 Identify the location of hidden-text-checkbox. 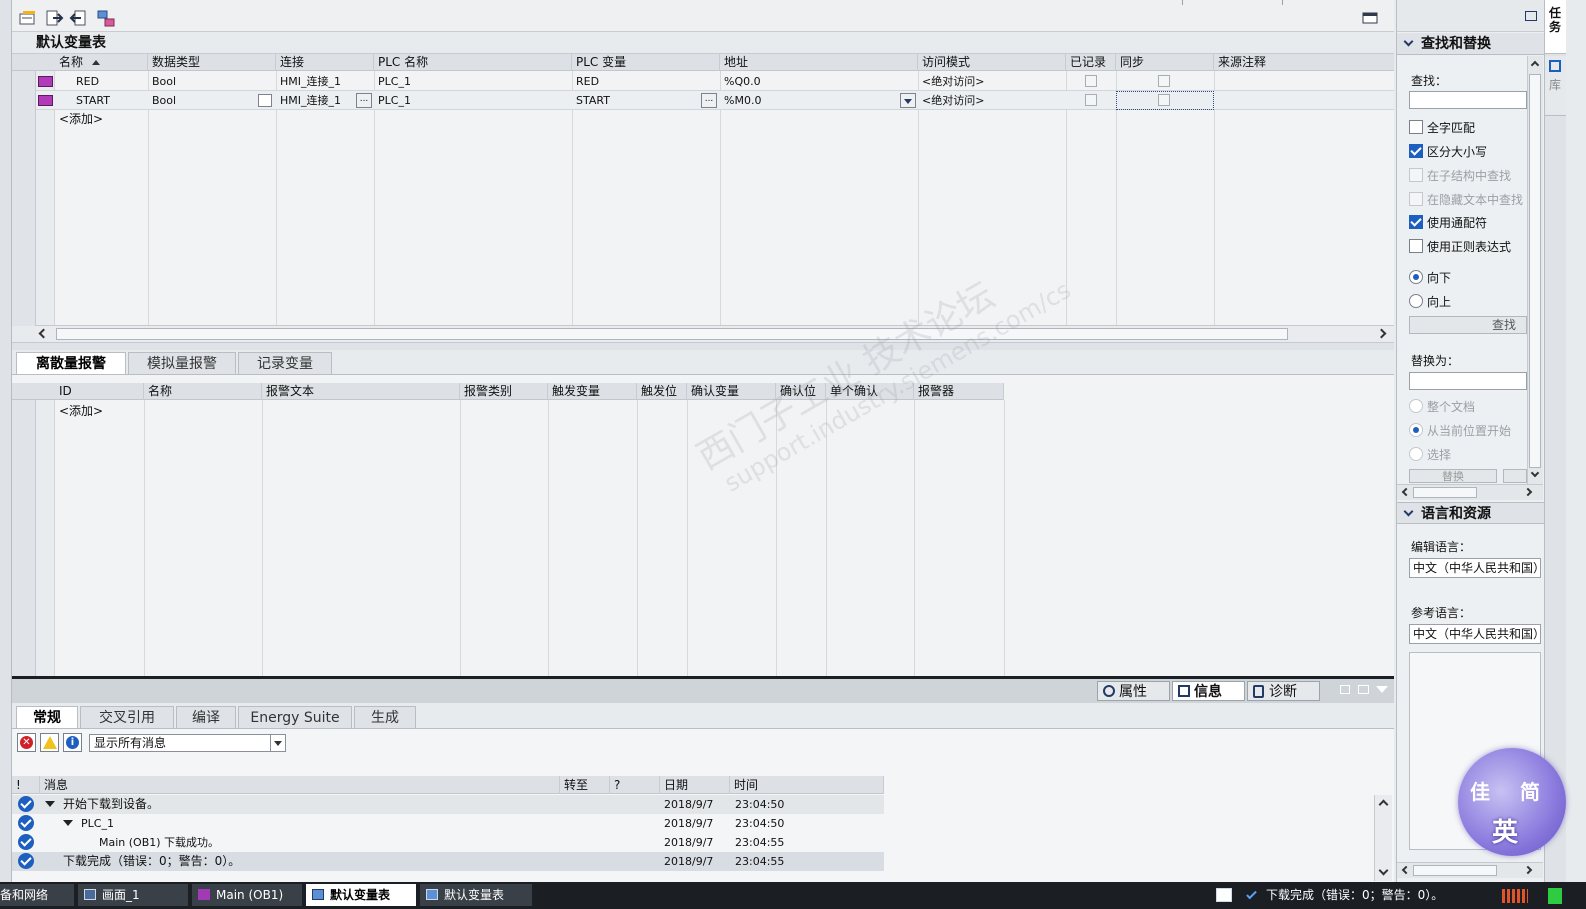
(1416, 199).